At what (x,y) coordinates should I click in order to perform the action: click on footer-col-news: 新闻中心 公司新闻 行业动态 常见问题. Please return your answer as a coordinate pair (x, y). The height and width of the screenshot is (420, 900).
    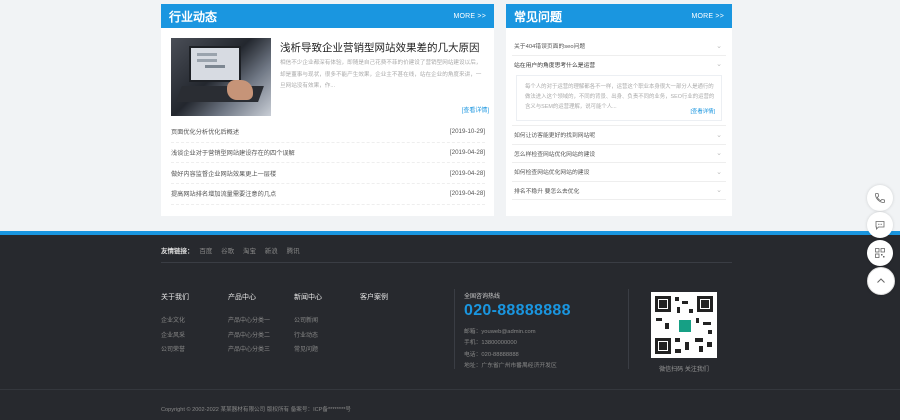
    Looking at the image, I should click on (308, 325).